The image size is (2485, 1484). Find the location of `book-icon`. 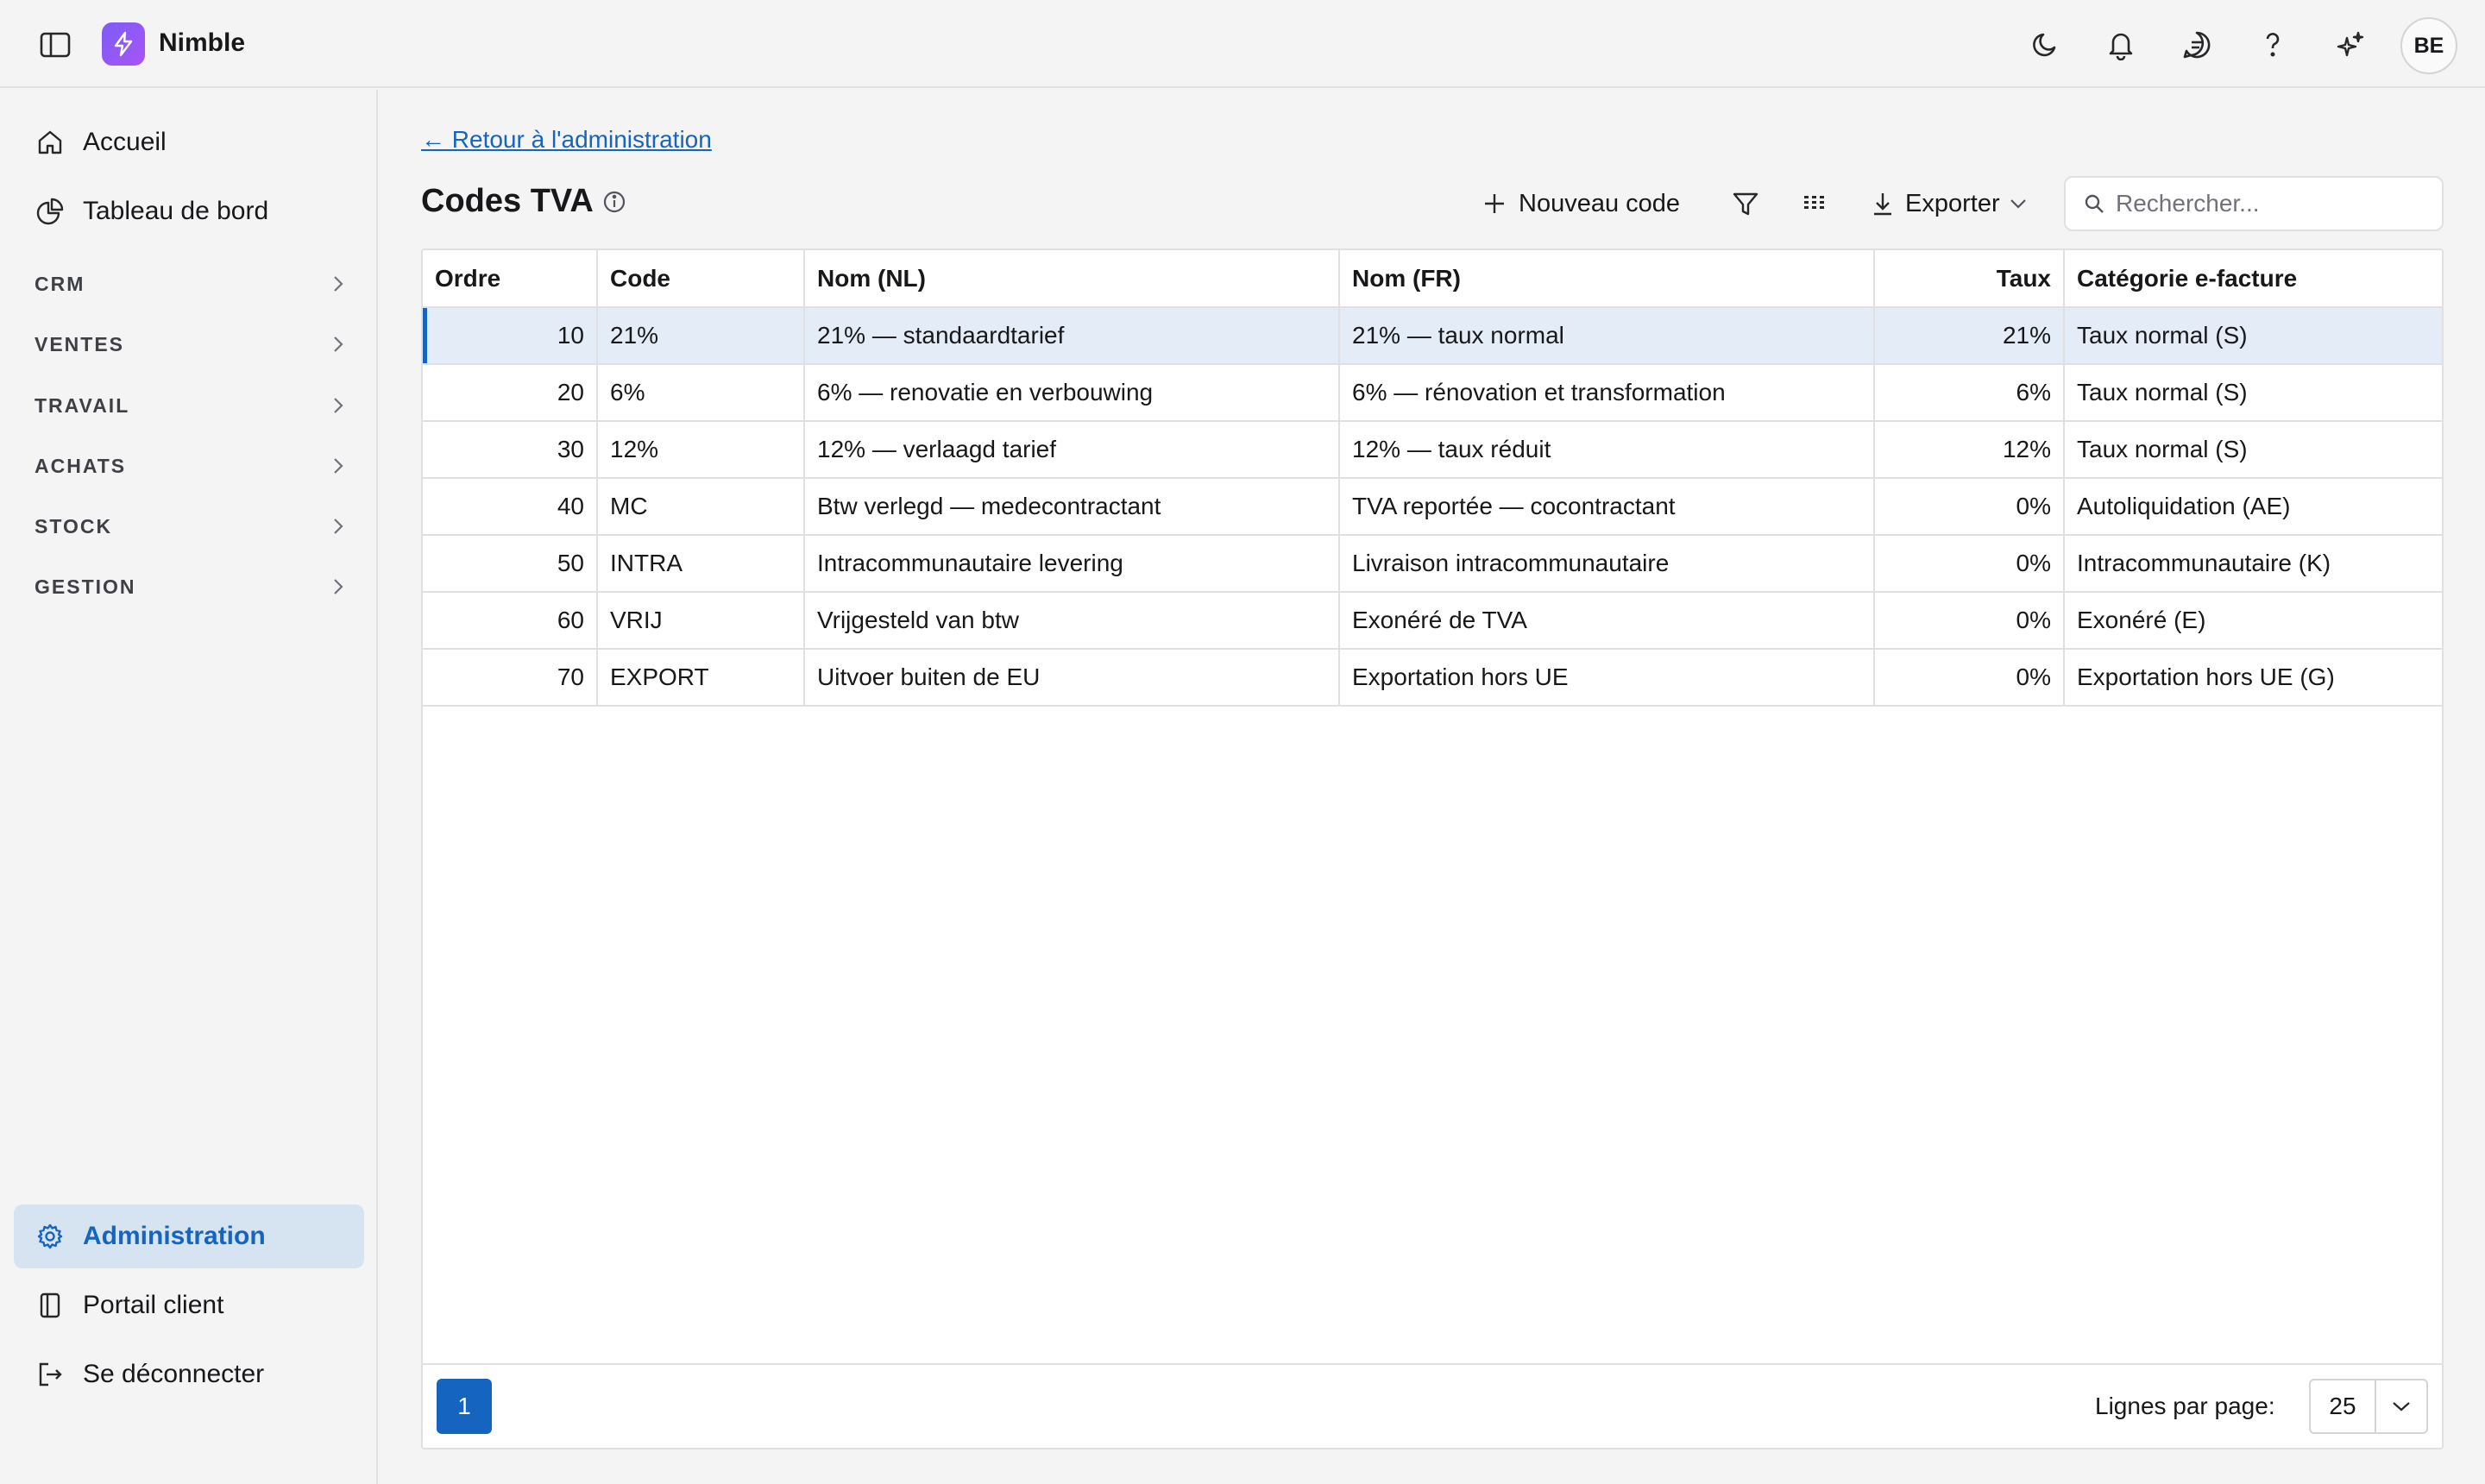

book-icon is located at coordinates (50, 1305).